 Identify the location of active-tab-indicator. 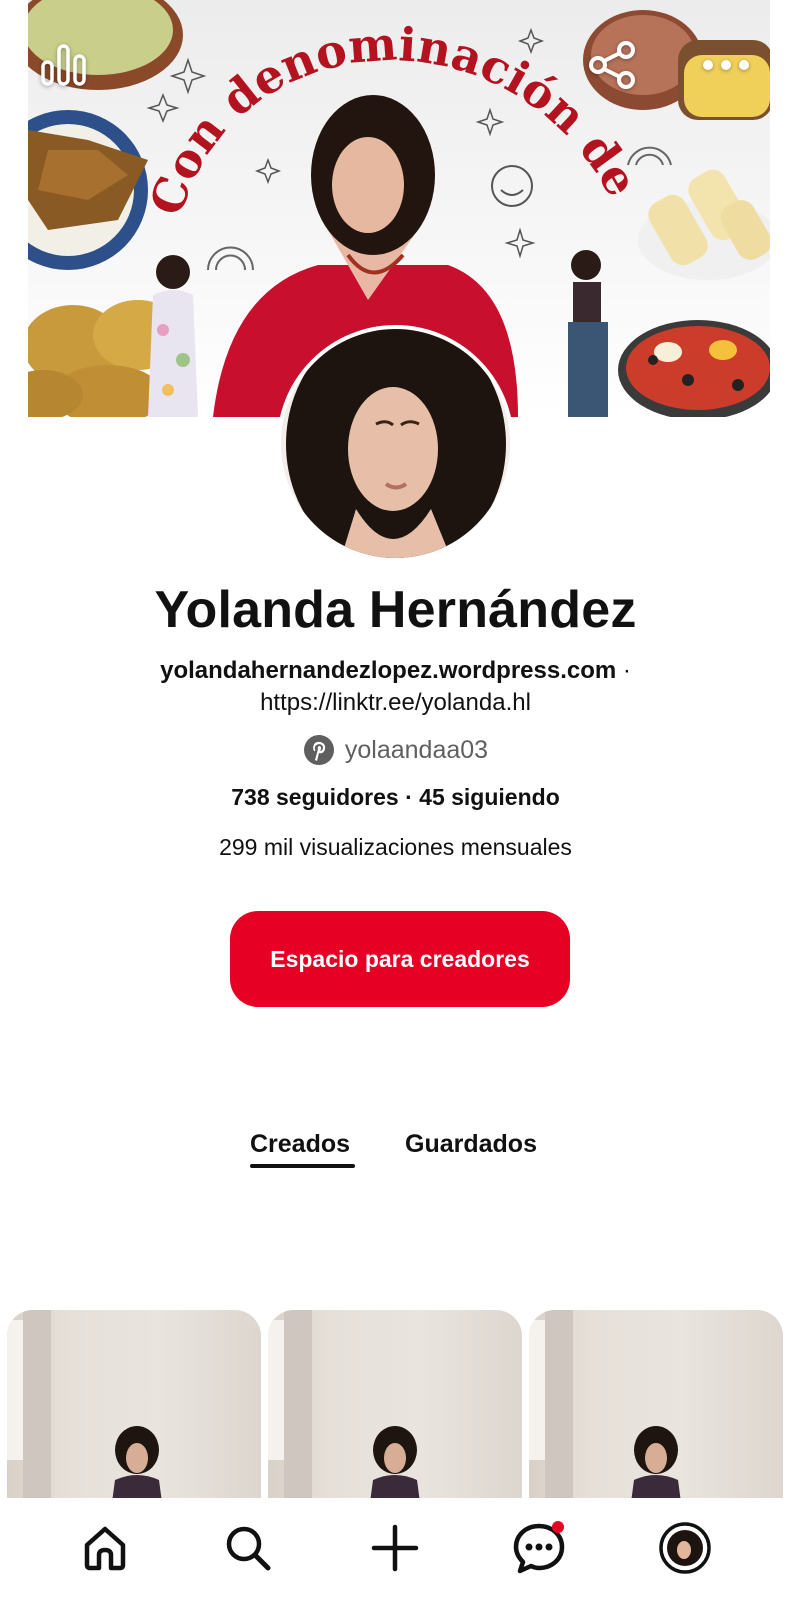
(302, 1166).